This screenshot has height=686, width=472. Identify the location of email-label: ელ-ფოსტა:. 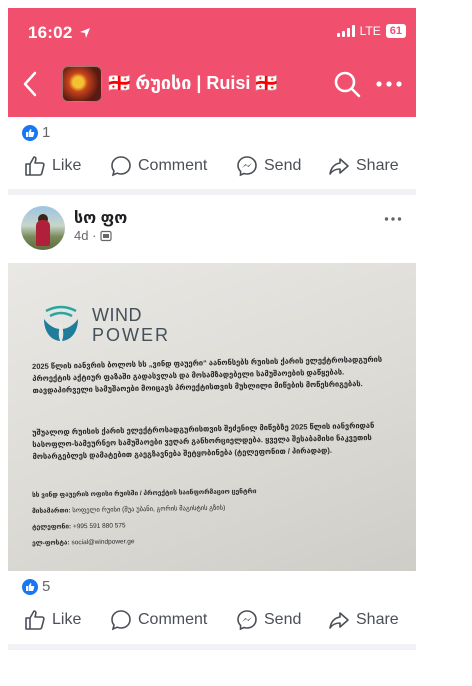
(51, 543).